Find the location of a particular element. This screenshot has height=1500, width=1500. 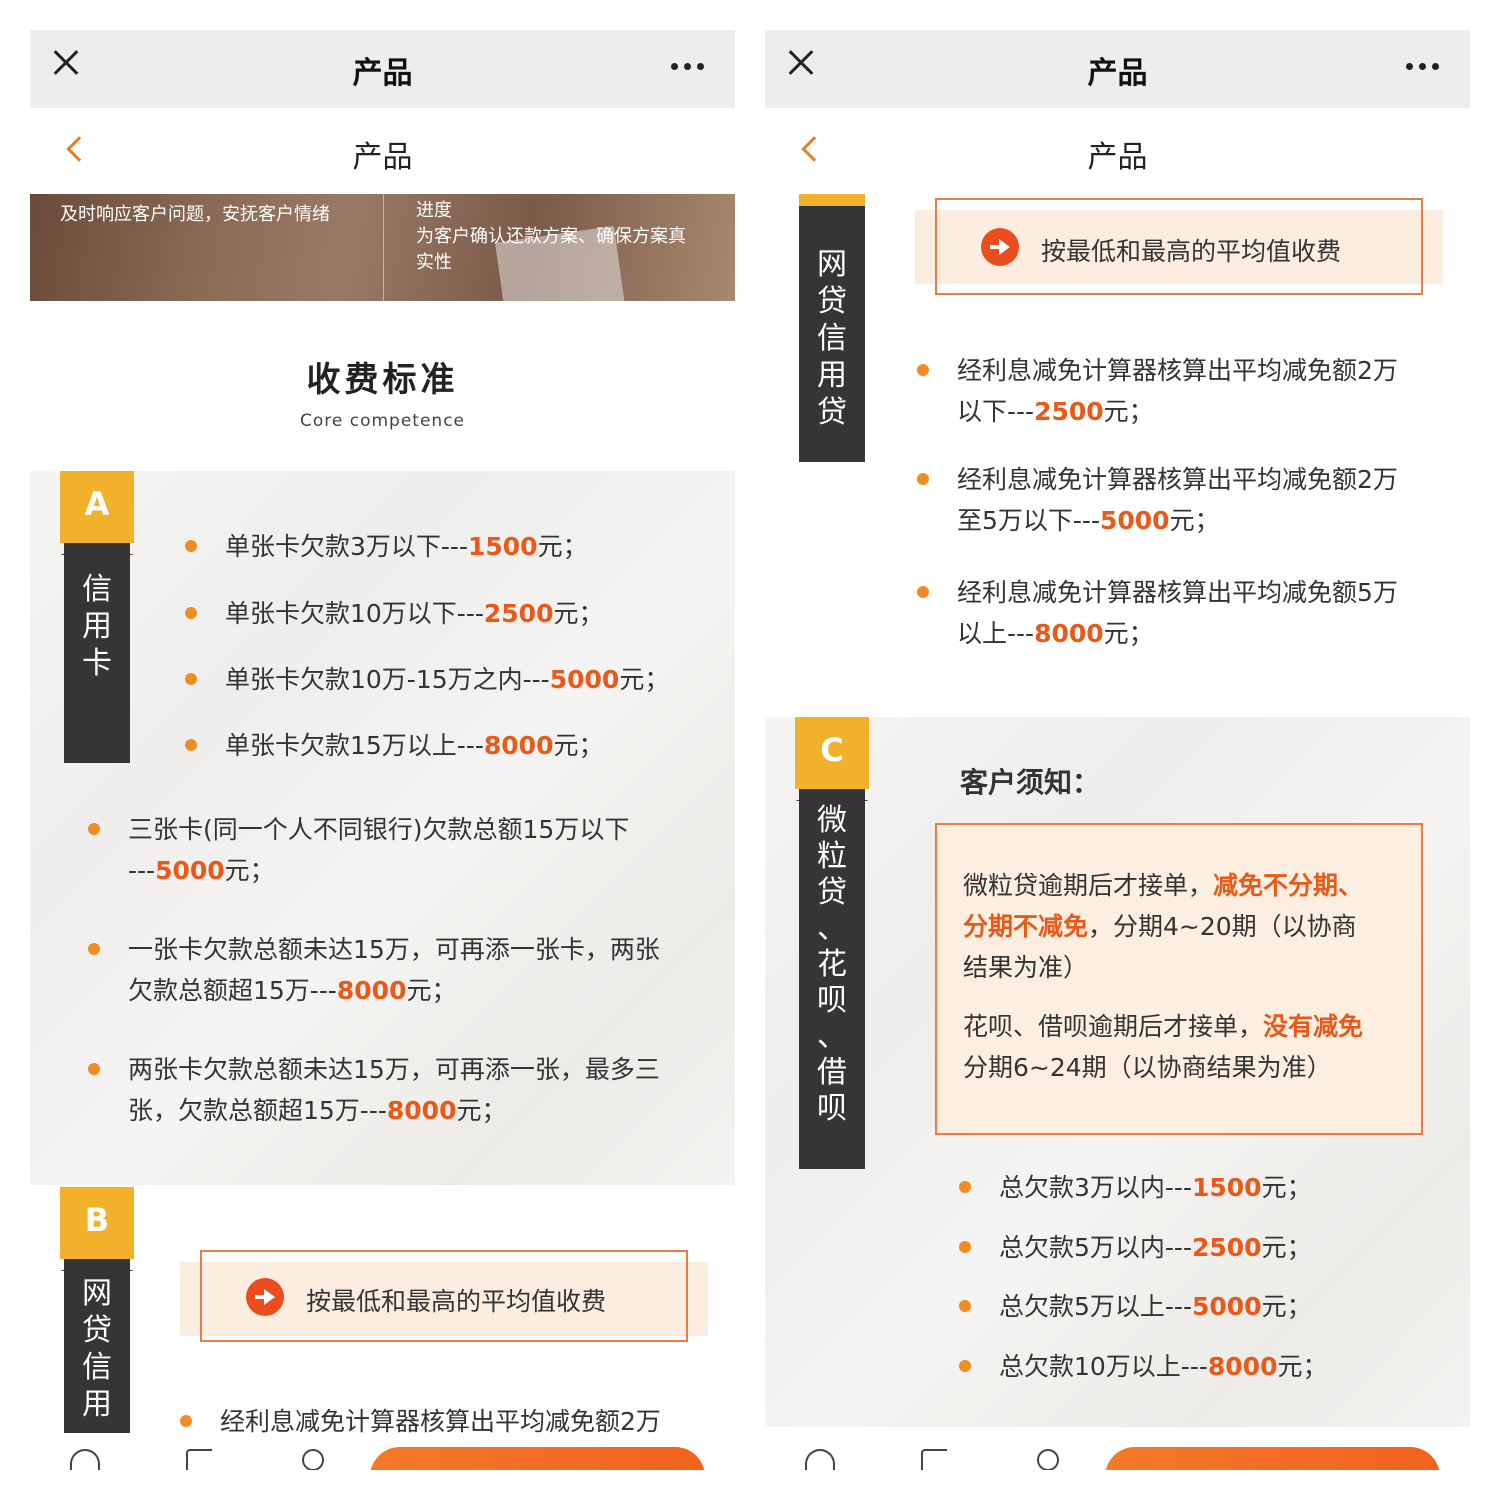

notice-highlight: 减免不分期、 is located at coordinates (1288, 885).